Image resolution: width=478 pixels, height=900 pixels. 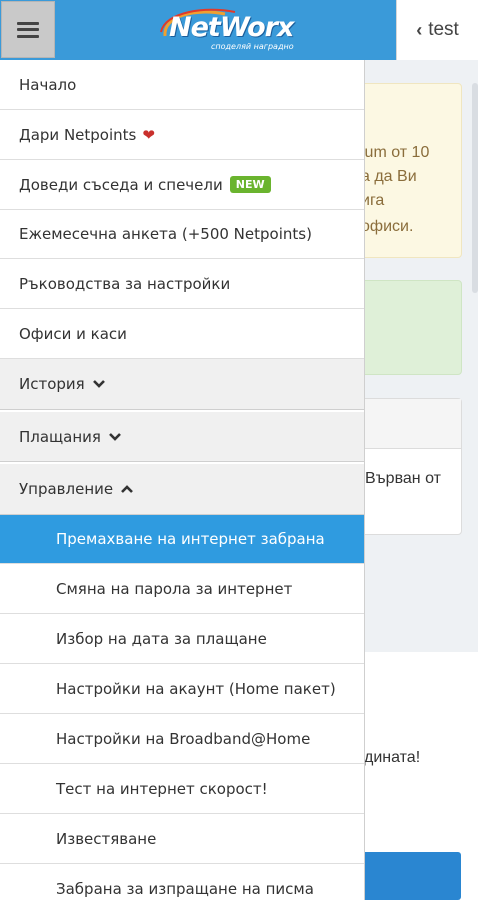 What do you see at coordinates (182, 334) in the screenshot?
I see `menu-item-offices: Офиси и каси` at bounding box center [182, 334].